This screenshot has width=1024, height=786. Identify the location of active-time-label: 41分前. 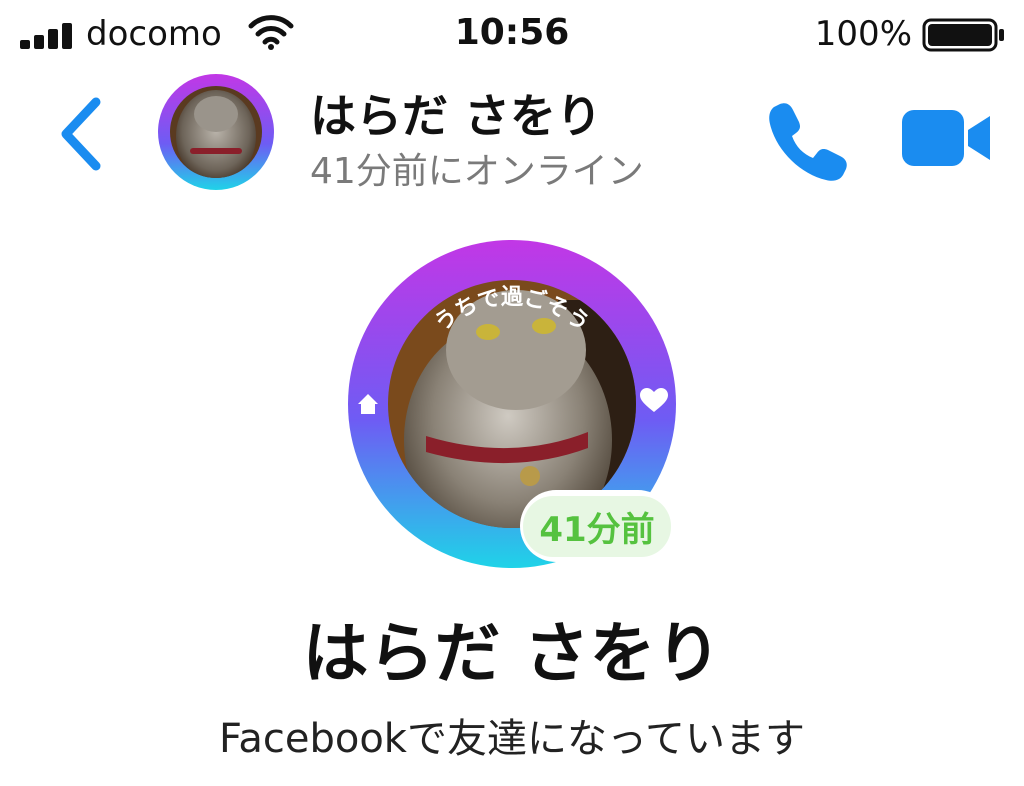
(597, 526).